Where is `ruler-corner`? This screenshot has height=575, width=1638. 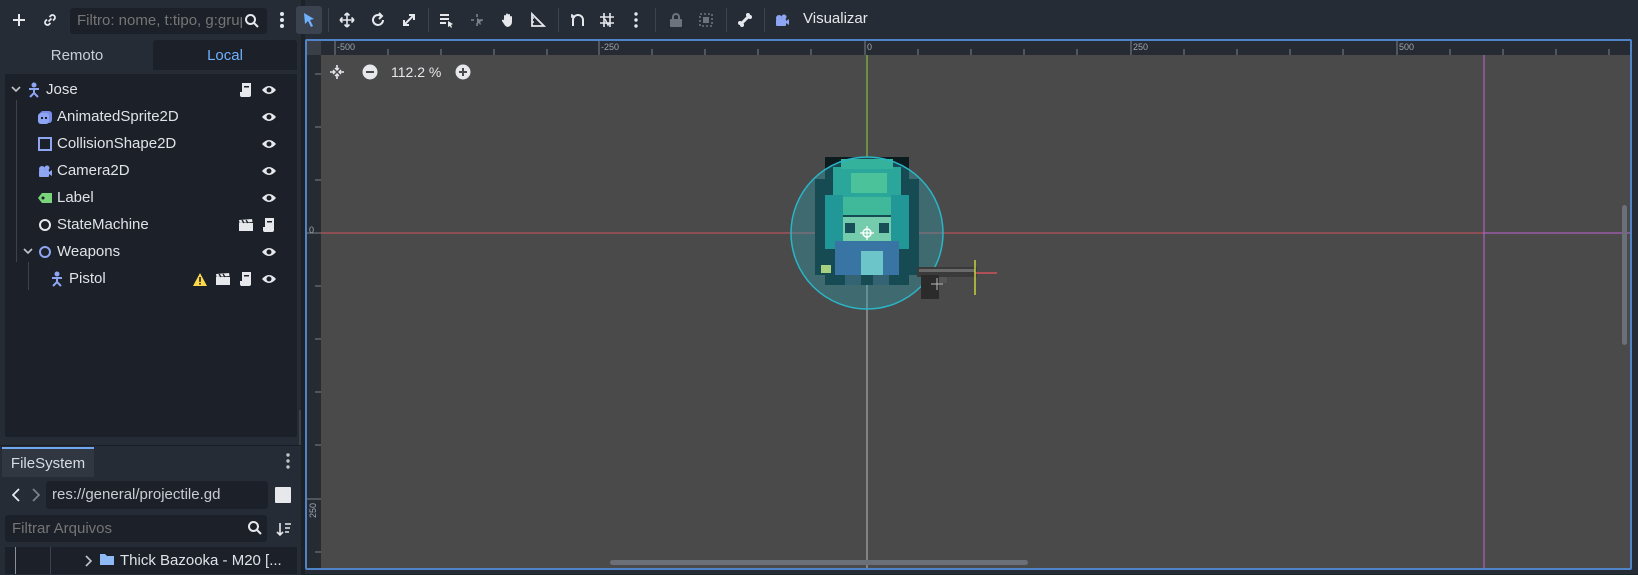
ruler-corner is located at coordinates (314, 48).